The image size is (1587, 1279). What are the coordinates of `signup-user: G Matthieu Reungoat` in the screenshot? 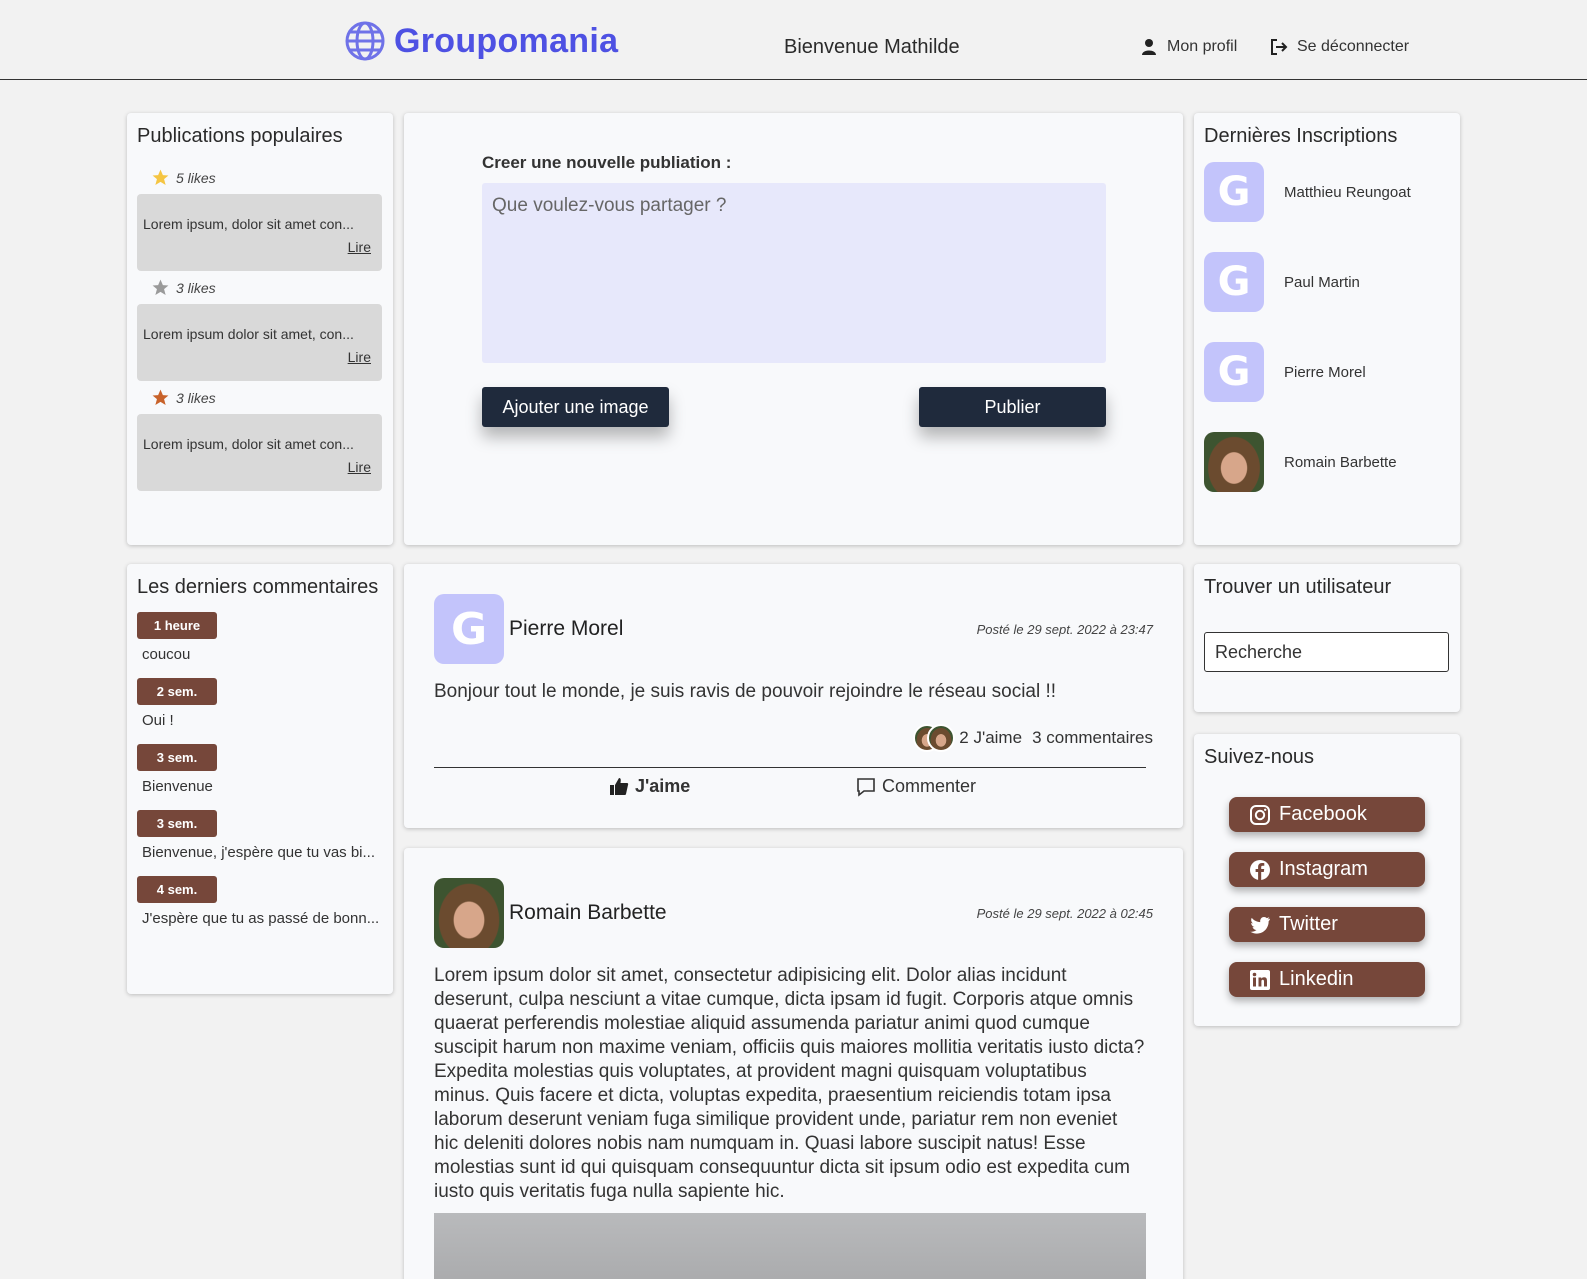 It's located at (1307, 192).